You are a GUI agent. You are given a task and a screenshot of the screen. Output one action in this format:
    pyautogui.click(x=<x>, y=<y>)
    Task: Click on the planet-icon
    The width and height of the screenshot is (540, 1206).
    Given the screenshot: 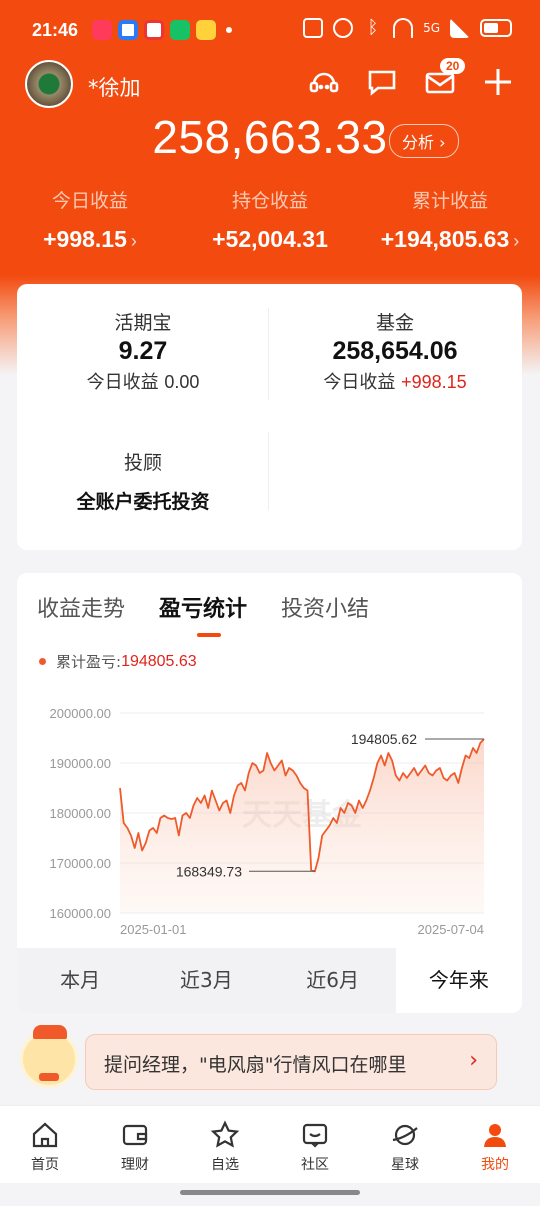 What is the action you would take?
    pyautogui.click(x=405, y=1135)
    